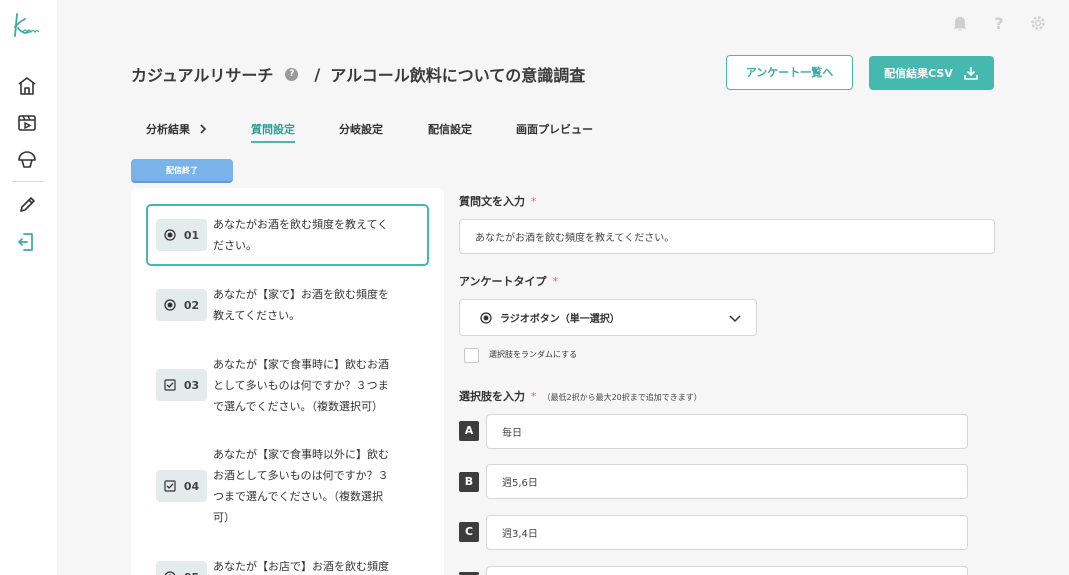 Image resolution: width=1069 pixels, height=575 pixels. Describe the element at coordinates (971, 73) in the screenshot. I see `download-icon` at that location.